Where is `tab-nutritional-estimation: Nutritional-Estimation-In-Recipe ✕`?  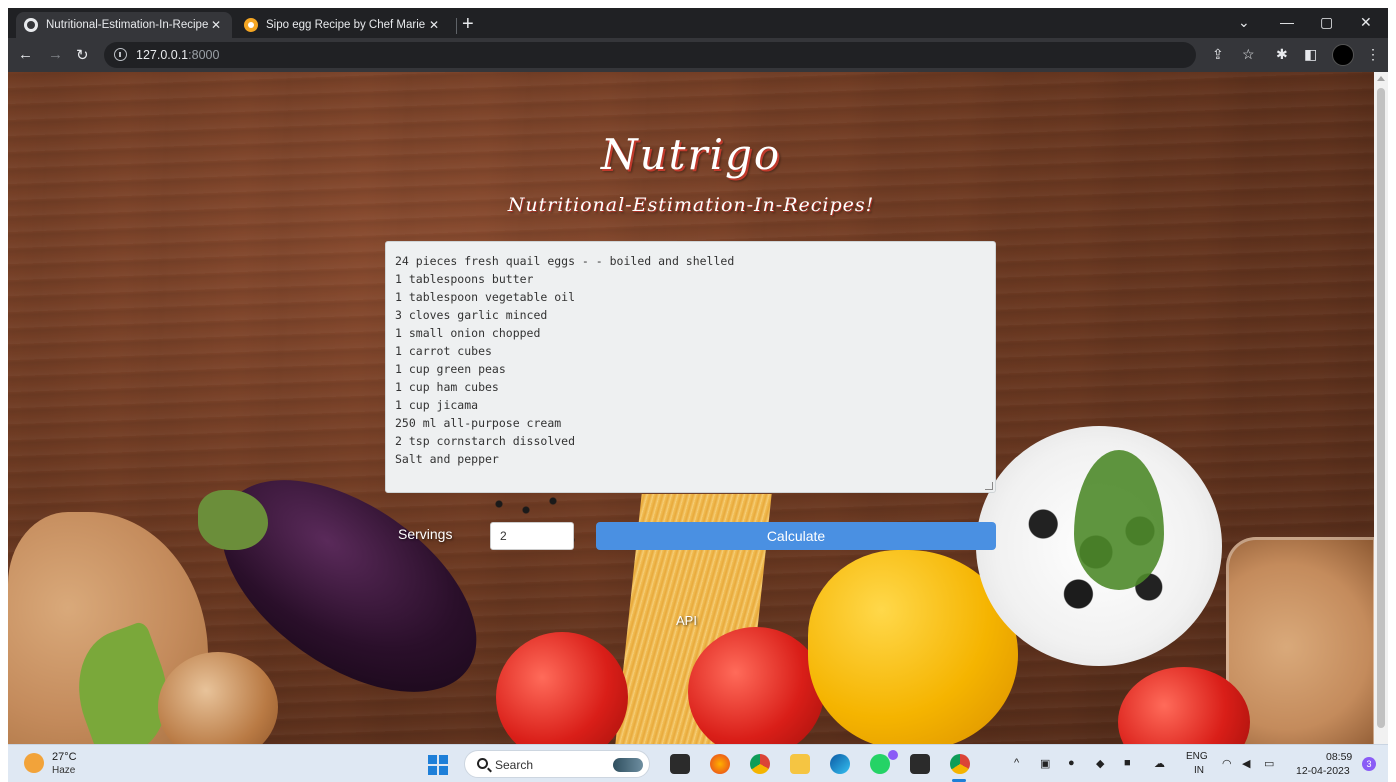 tab-nutritional-estimation: Nutritional-Estimation-In-Recipe ✕ is located at coordinates (124, 25).